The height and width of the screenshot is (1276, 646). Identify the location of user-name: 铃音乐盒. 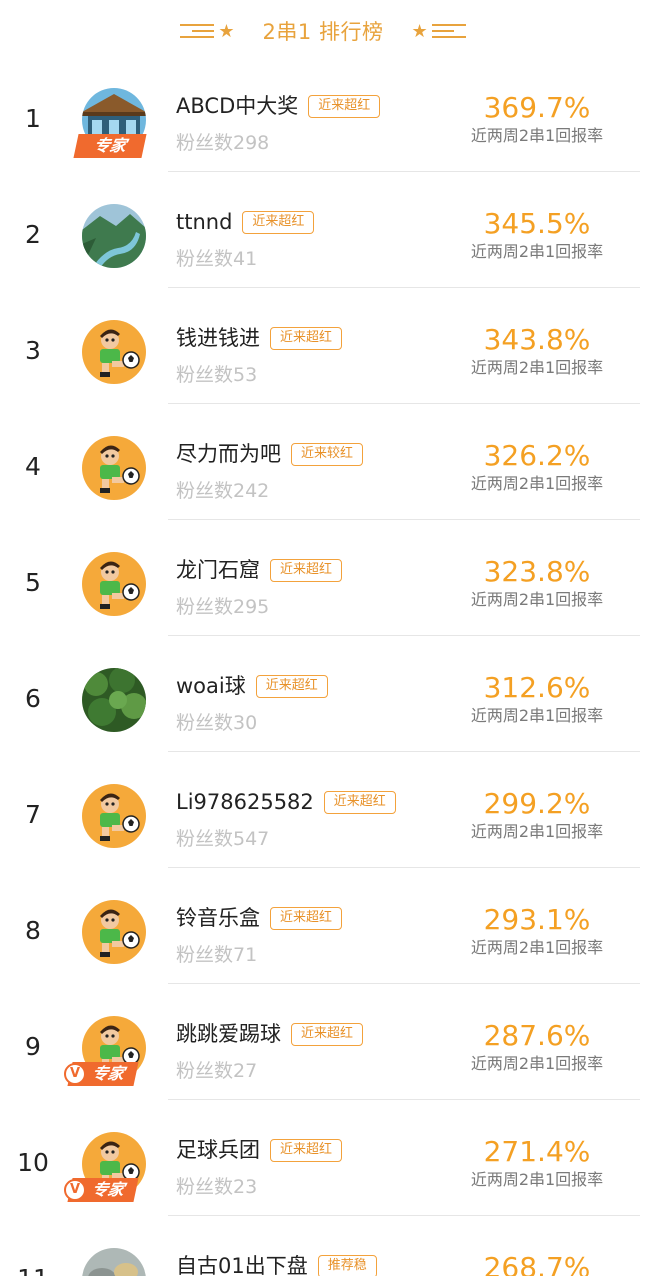
(218, 918).